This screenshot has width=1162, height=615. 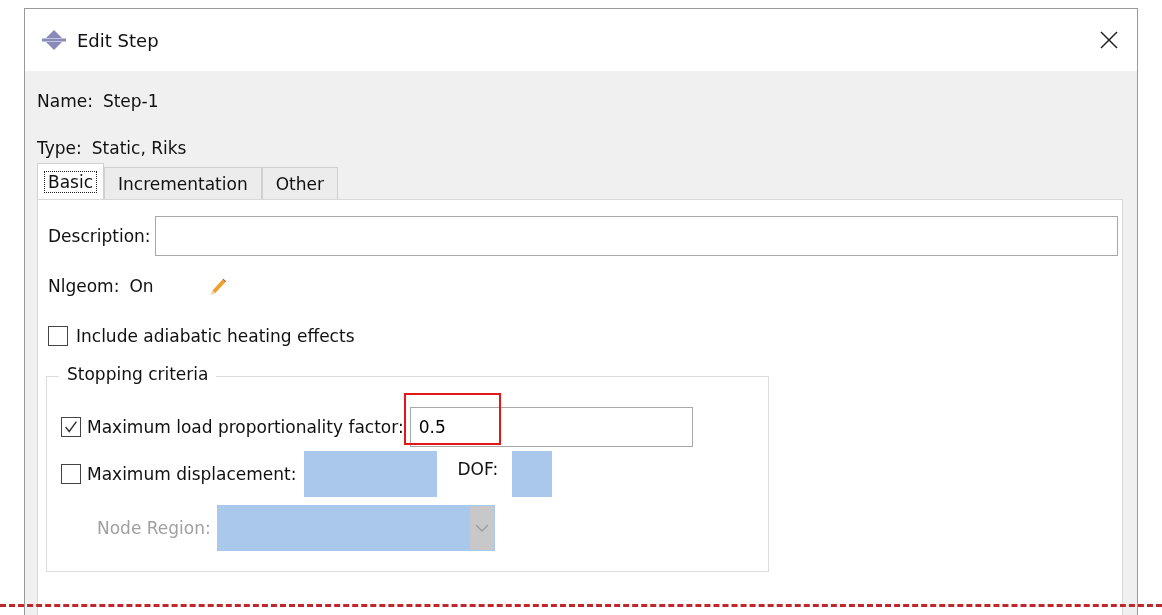 What do you see at coordinates (99, 236) in the screenshot?
I see `field-label: Description:` at bounding box center [99, 236].